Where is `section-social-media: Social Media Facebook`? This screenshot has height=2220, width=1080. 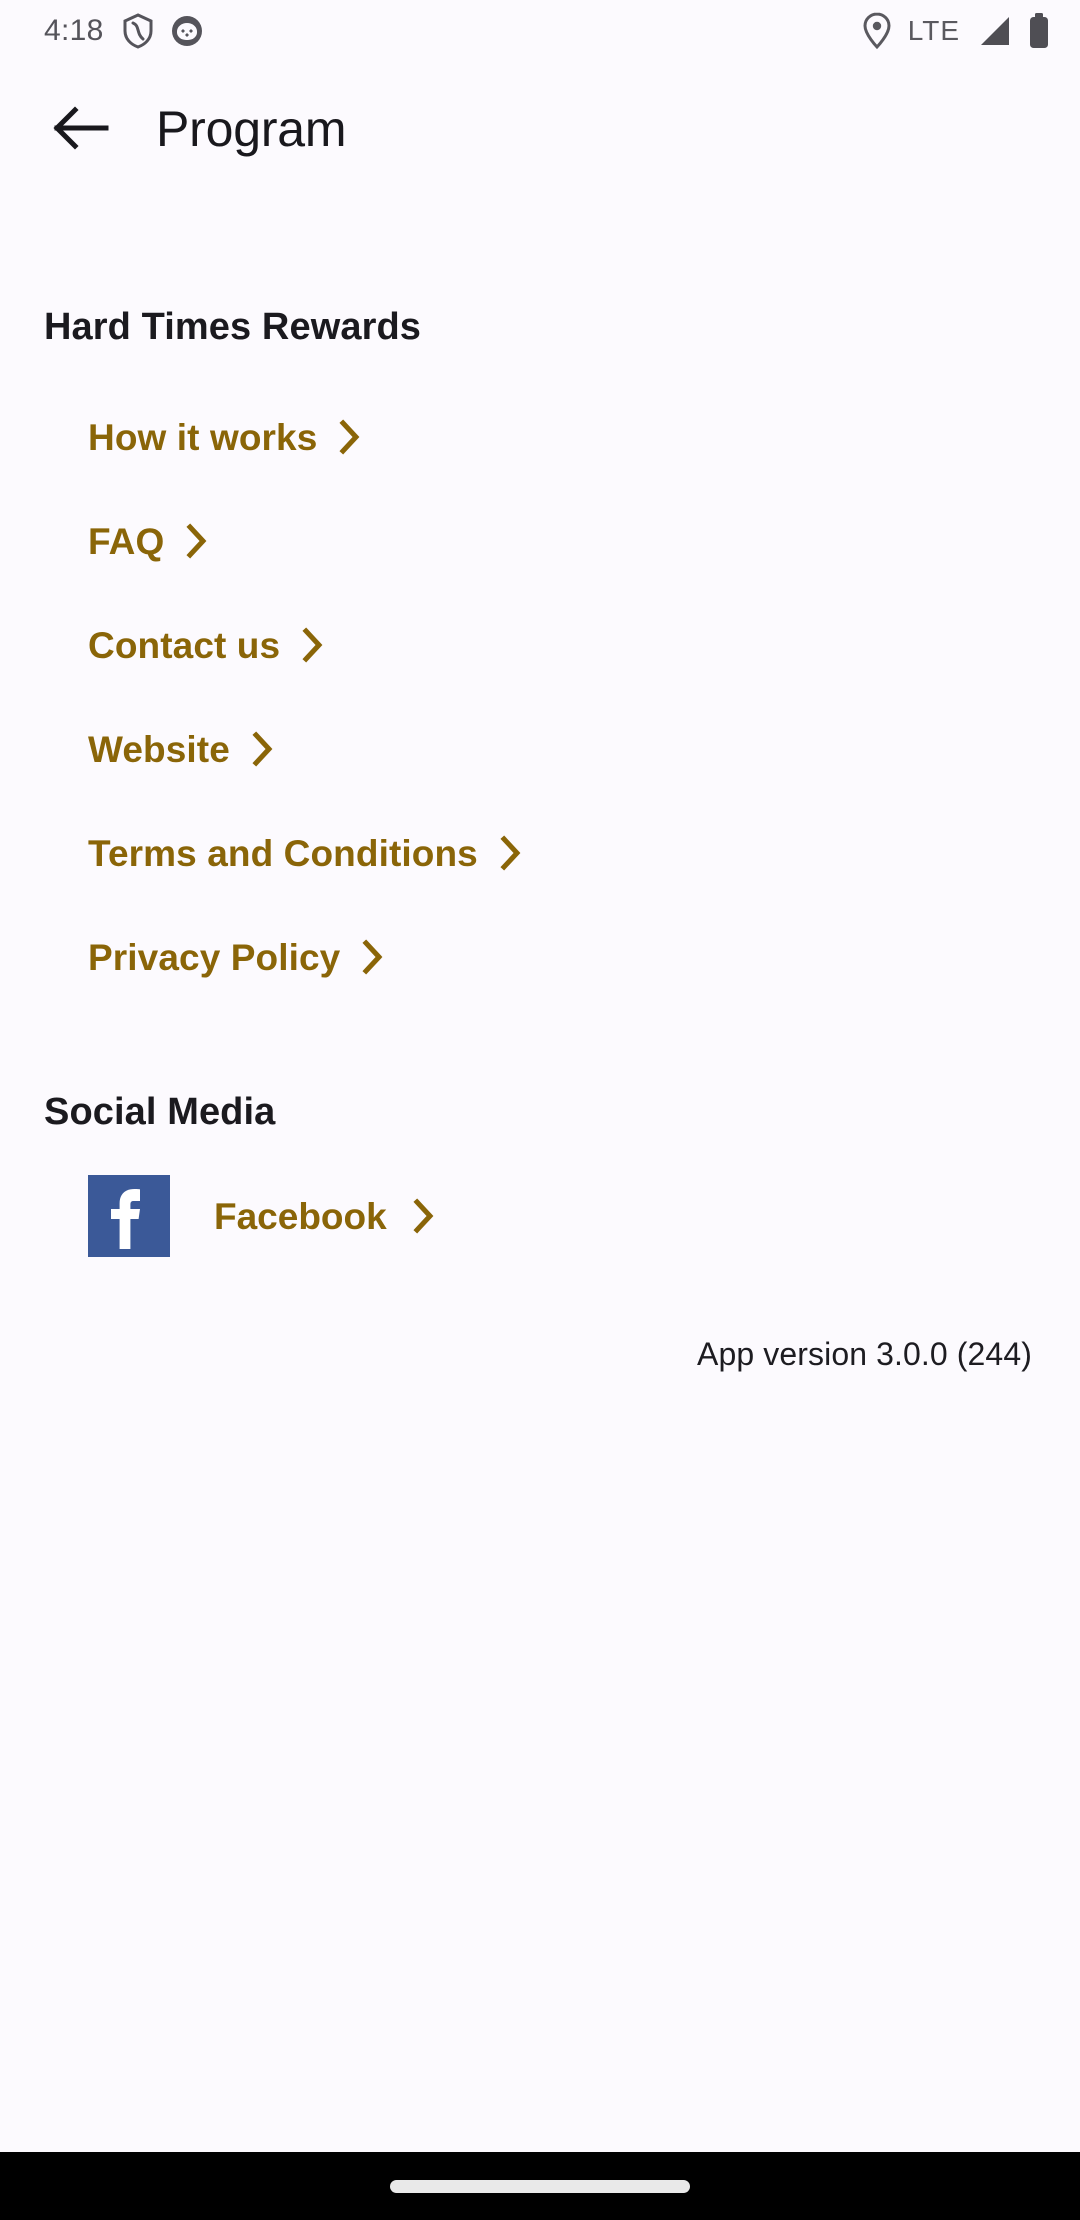 section-social-media: Social Media Facebook is located at coordinates (540, 1182).